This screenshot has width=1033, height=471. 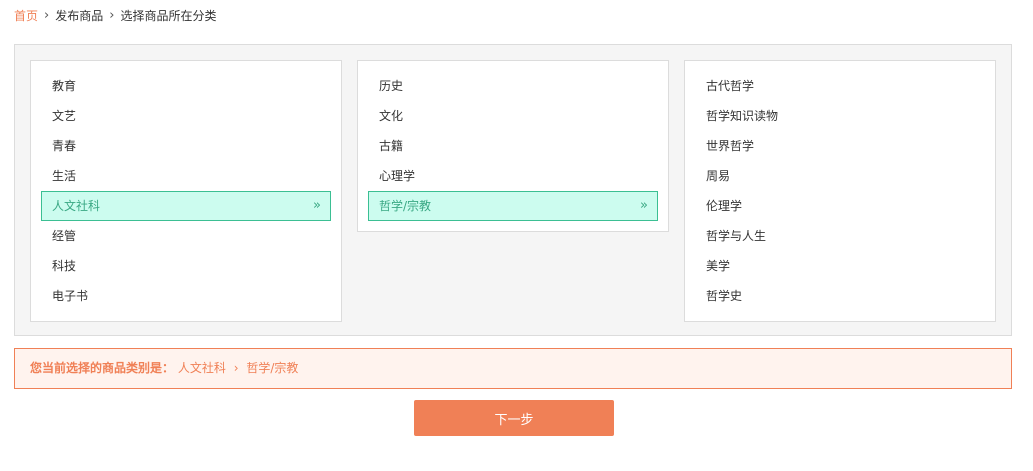 I want to click on category-item: 哲学与人生, so click(x=840, y=236).